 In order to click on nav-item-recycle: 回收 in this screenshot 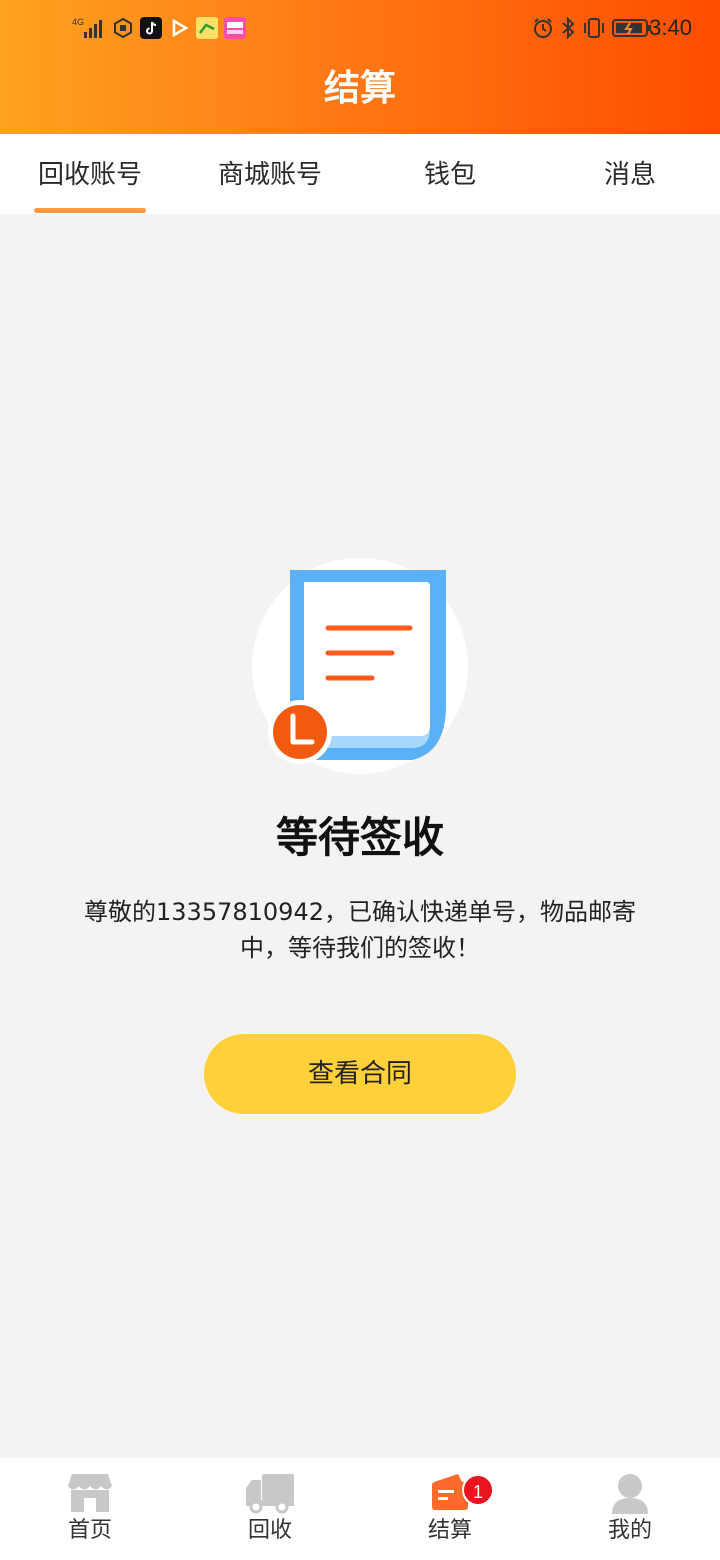, I will do `click(270, 1509)`.